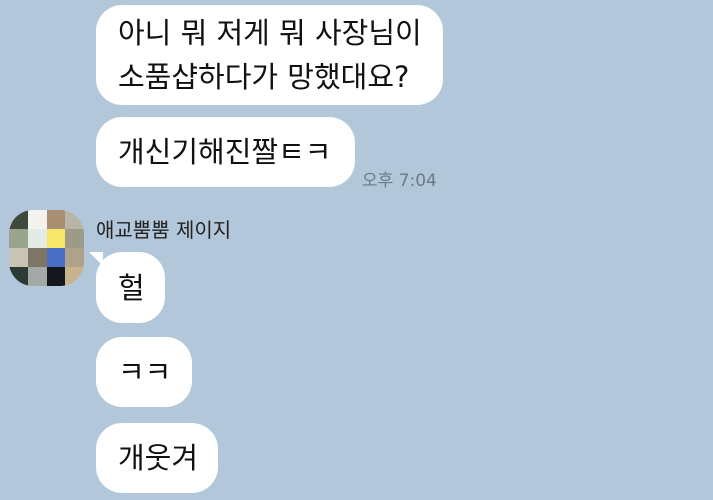  I want to click on sender-avatar, so click(46, 248).